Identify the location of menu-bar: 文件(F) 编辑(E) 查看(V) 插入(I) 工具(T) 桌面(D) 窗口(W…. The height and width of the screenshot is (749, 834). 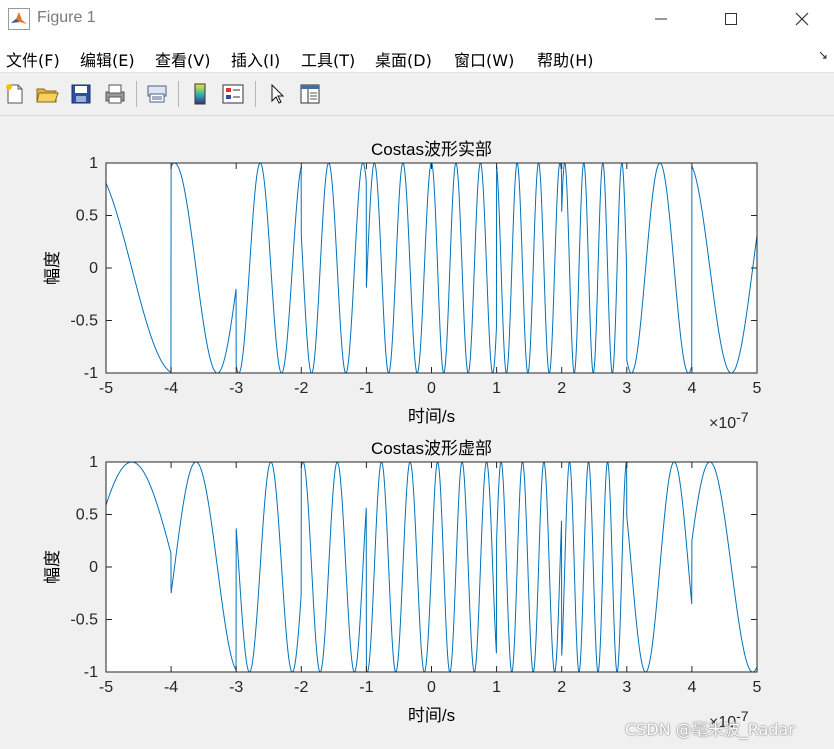
(417, 55).